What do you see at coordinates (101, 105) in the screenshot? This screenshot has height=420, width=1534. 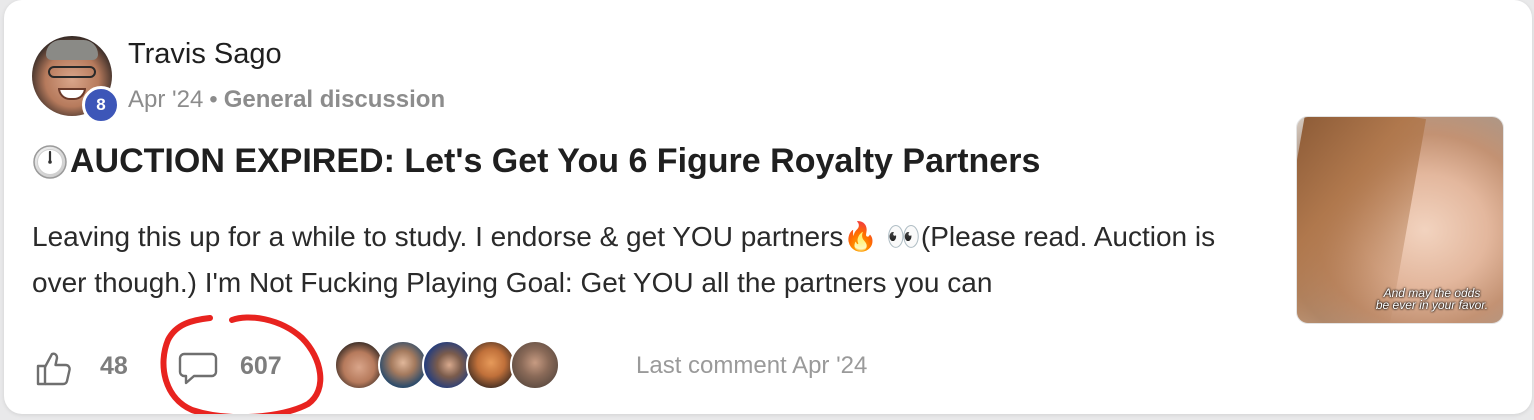 I see `level-badge: 8` at bounding box center [101, 105].